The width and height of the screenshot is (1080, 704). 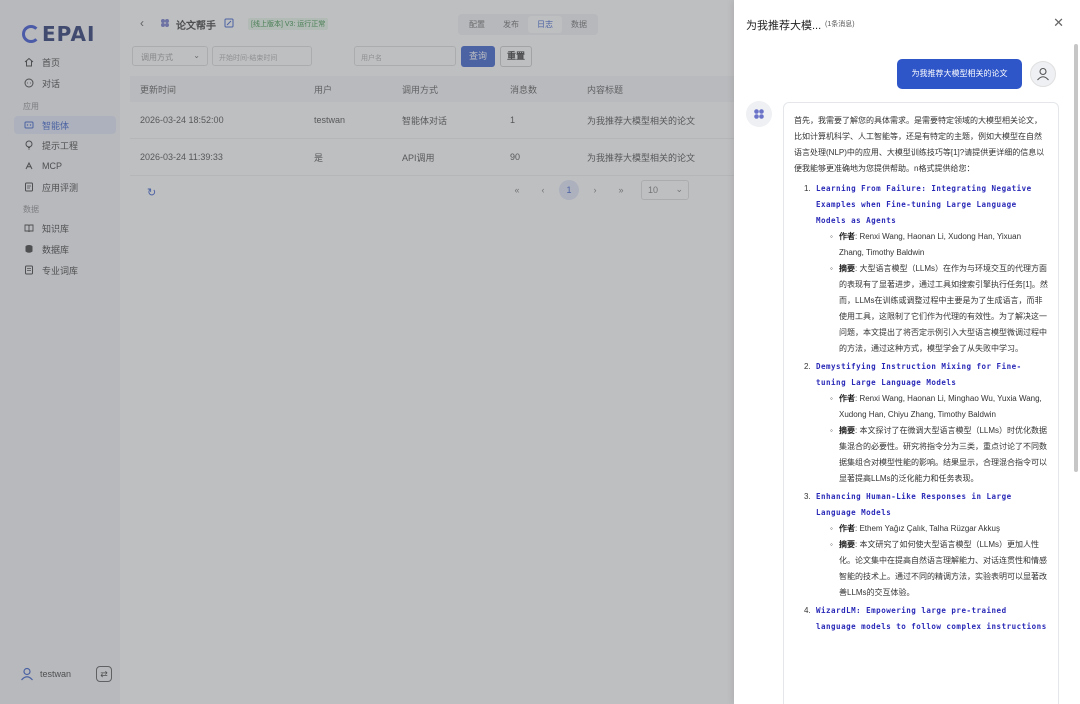 What do you see at coordinates (1058, 23) in the screenshot?
I see `close-icon: ✕` at bounding box center [1058, 23].